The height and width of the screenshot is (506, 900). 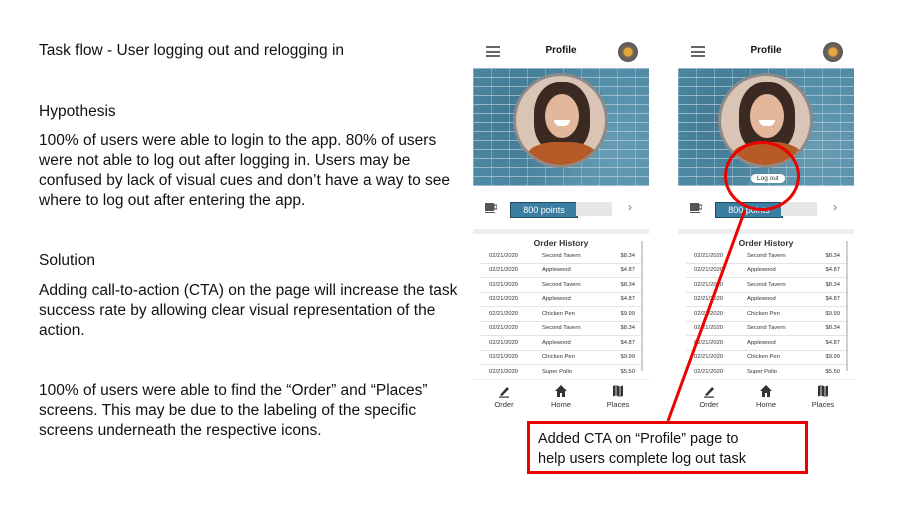 I want to click on cta-highlight-circle, so click(x=762, y=176).